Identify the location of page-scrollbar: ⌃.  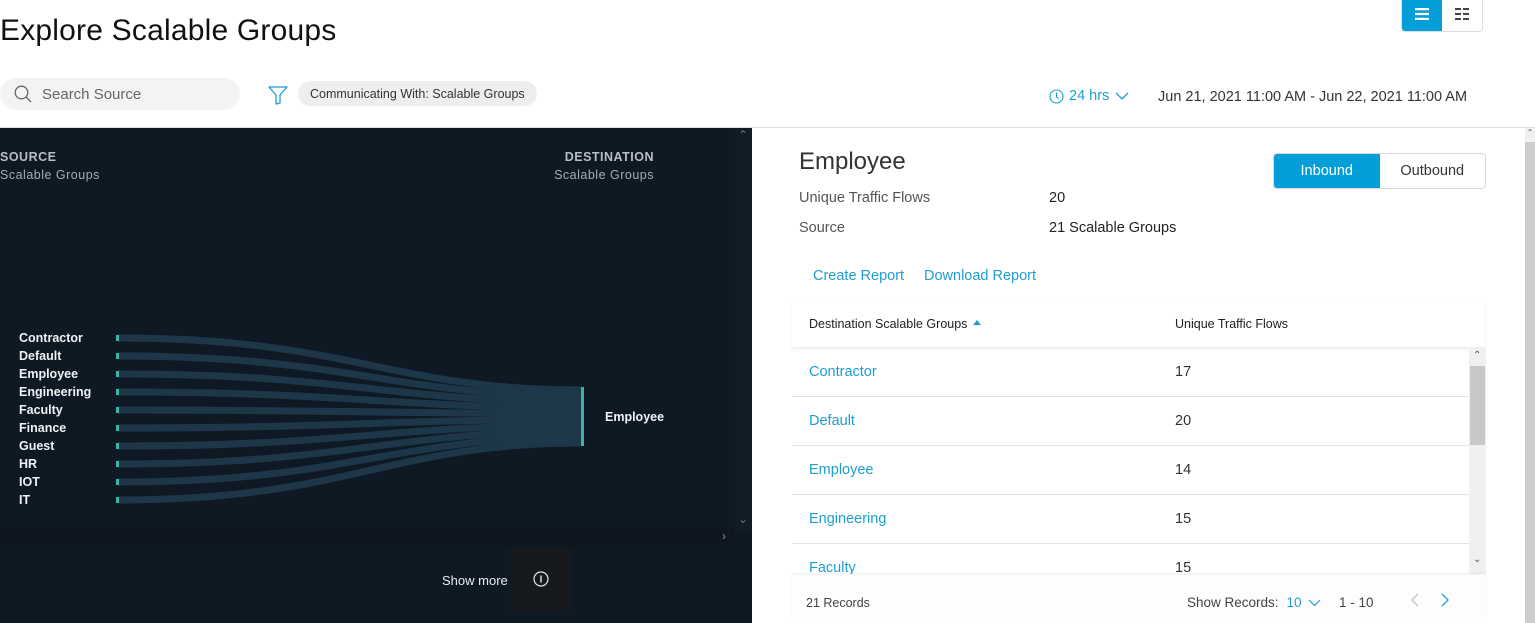
(1530, 375).